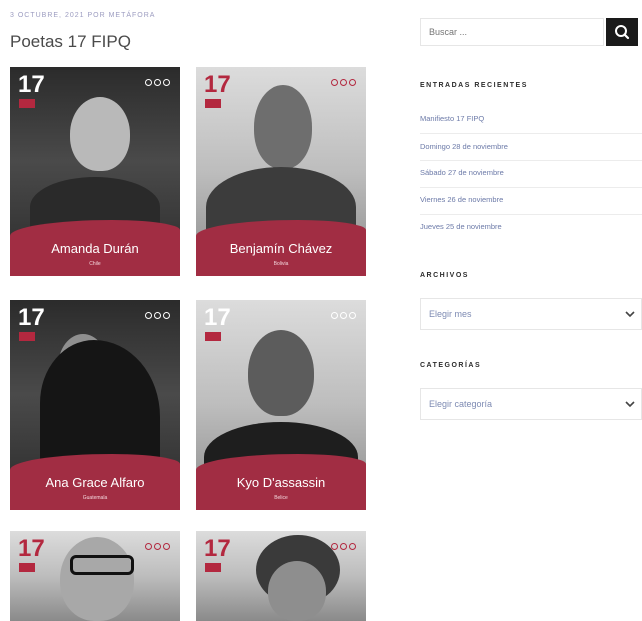  Describe the element at coordinates (95, 498) in the screenshot. I see `poet-country: Guatemala` at that location.